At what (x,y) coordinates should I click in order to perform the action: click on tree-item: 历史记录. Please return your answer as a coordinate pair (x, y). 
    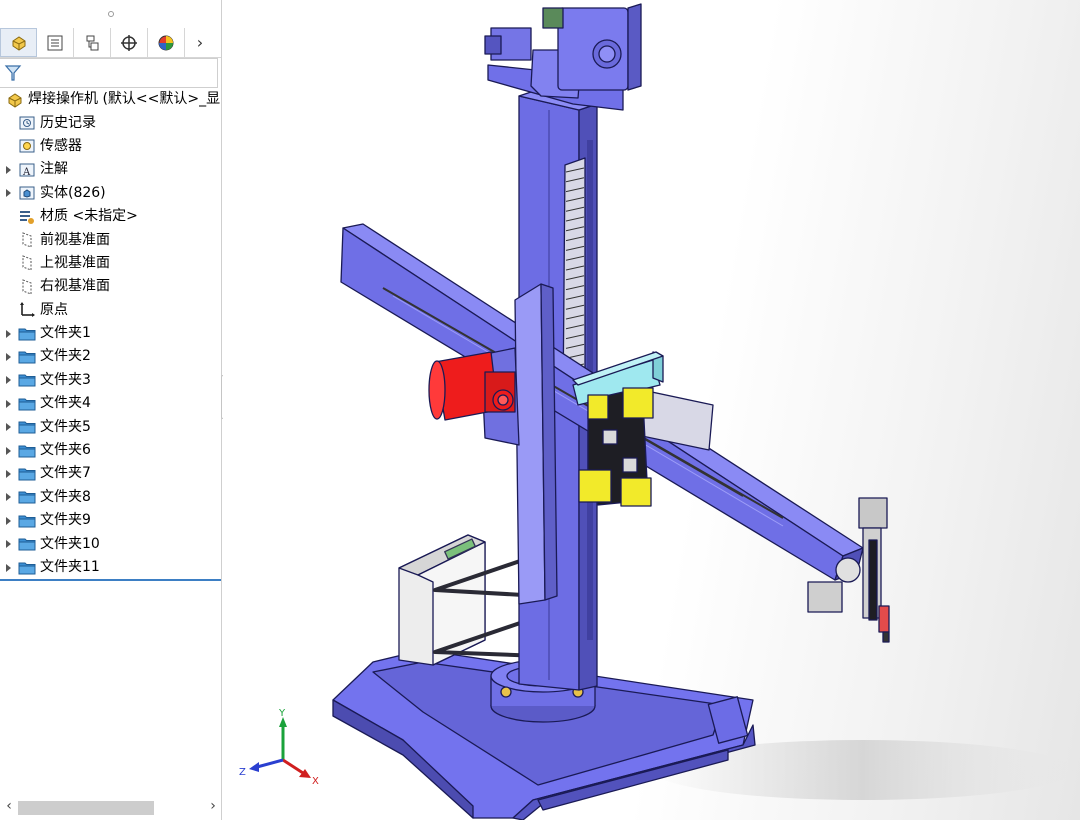
    Looking at the image, I should click on (110, 122).